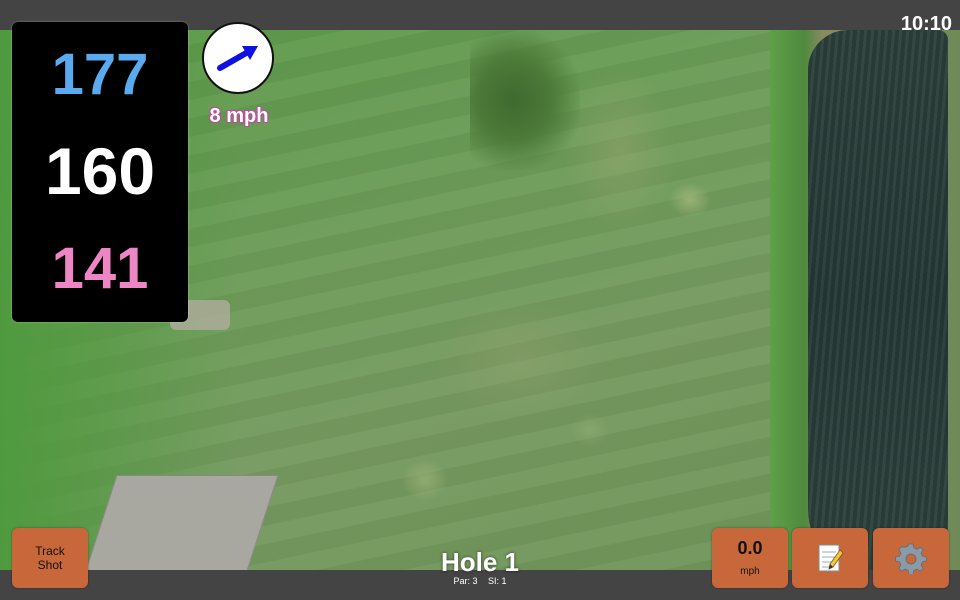 The width and height of the screenshot is (960, 600). I want to click on back-distance: 177, so click(100, 74).